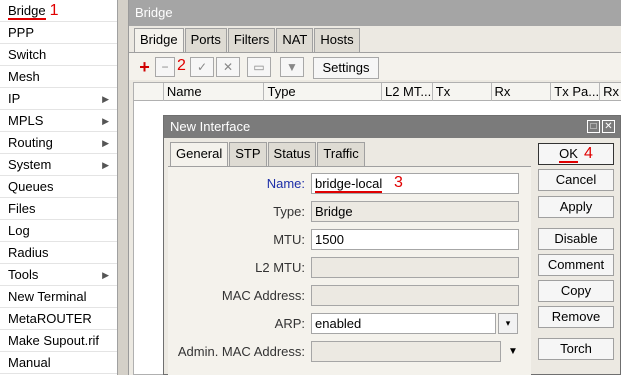 The height and width of the screenshot is (375, 621). What do you see at coordinates (58, 99) in the screenshot?
I see `menu-item-ip: IP ▶` at bounding box center [58, 99].